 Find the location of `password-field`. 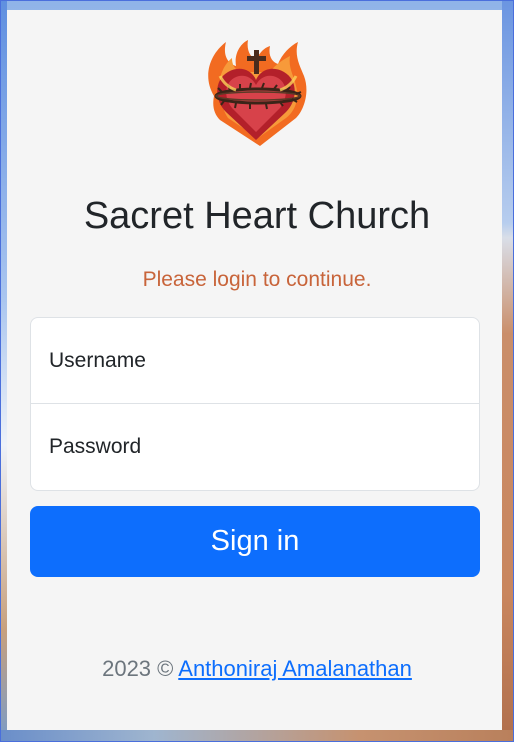

password-field is located at coordinates (255, 447).